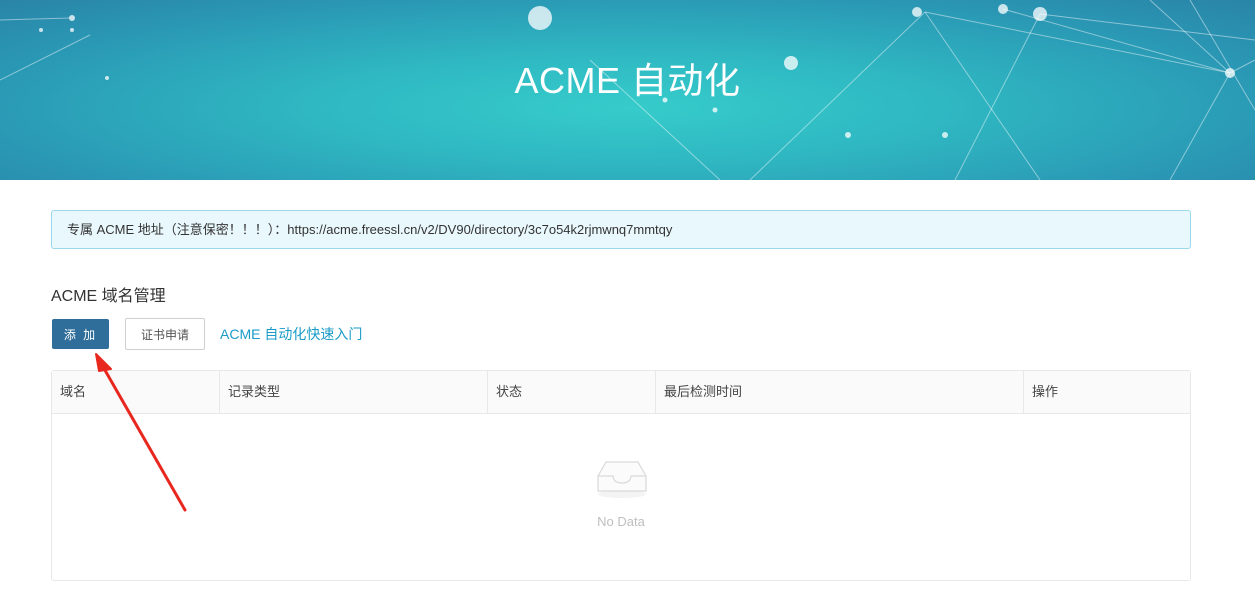 The height and width of the screenshot is (607, 1255). I want to click on table-header: 域名 记录类型 状态 最后检测时间 操作, so click(621, 392).